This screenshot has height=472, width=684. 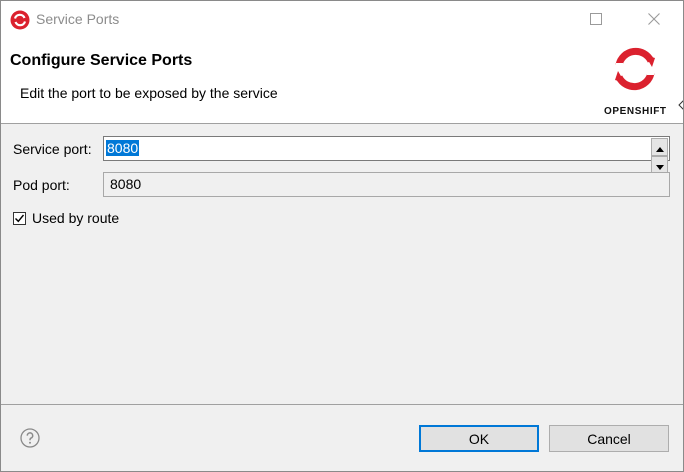 What do you see at coordinates (635, 111) in the screenshot?
I see `openshift-logo-text: OPENSHIFT` at bounding box center [635, 111].